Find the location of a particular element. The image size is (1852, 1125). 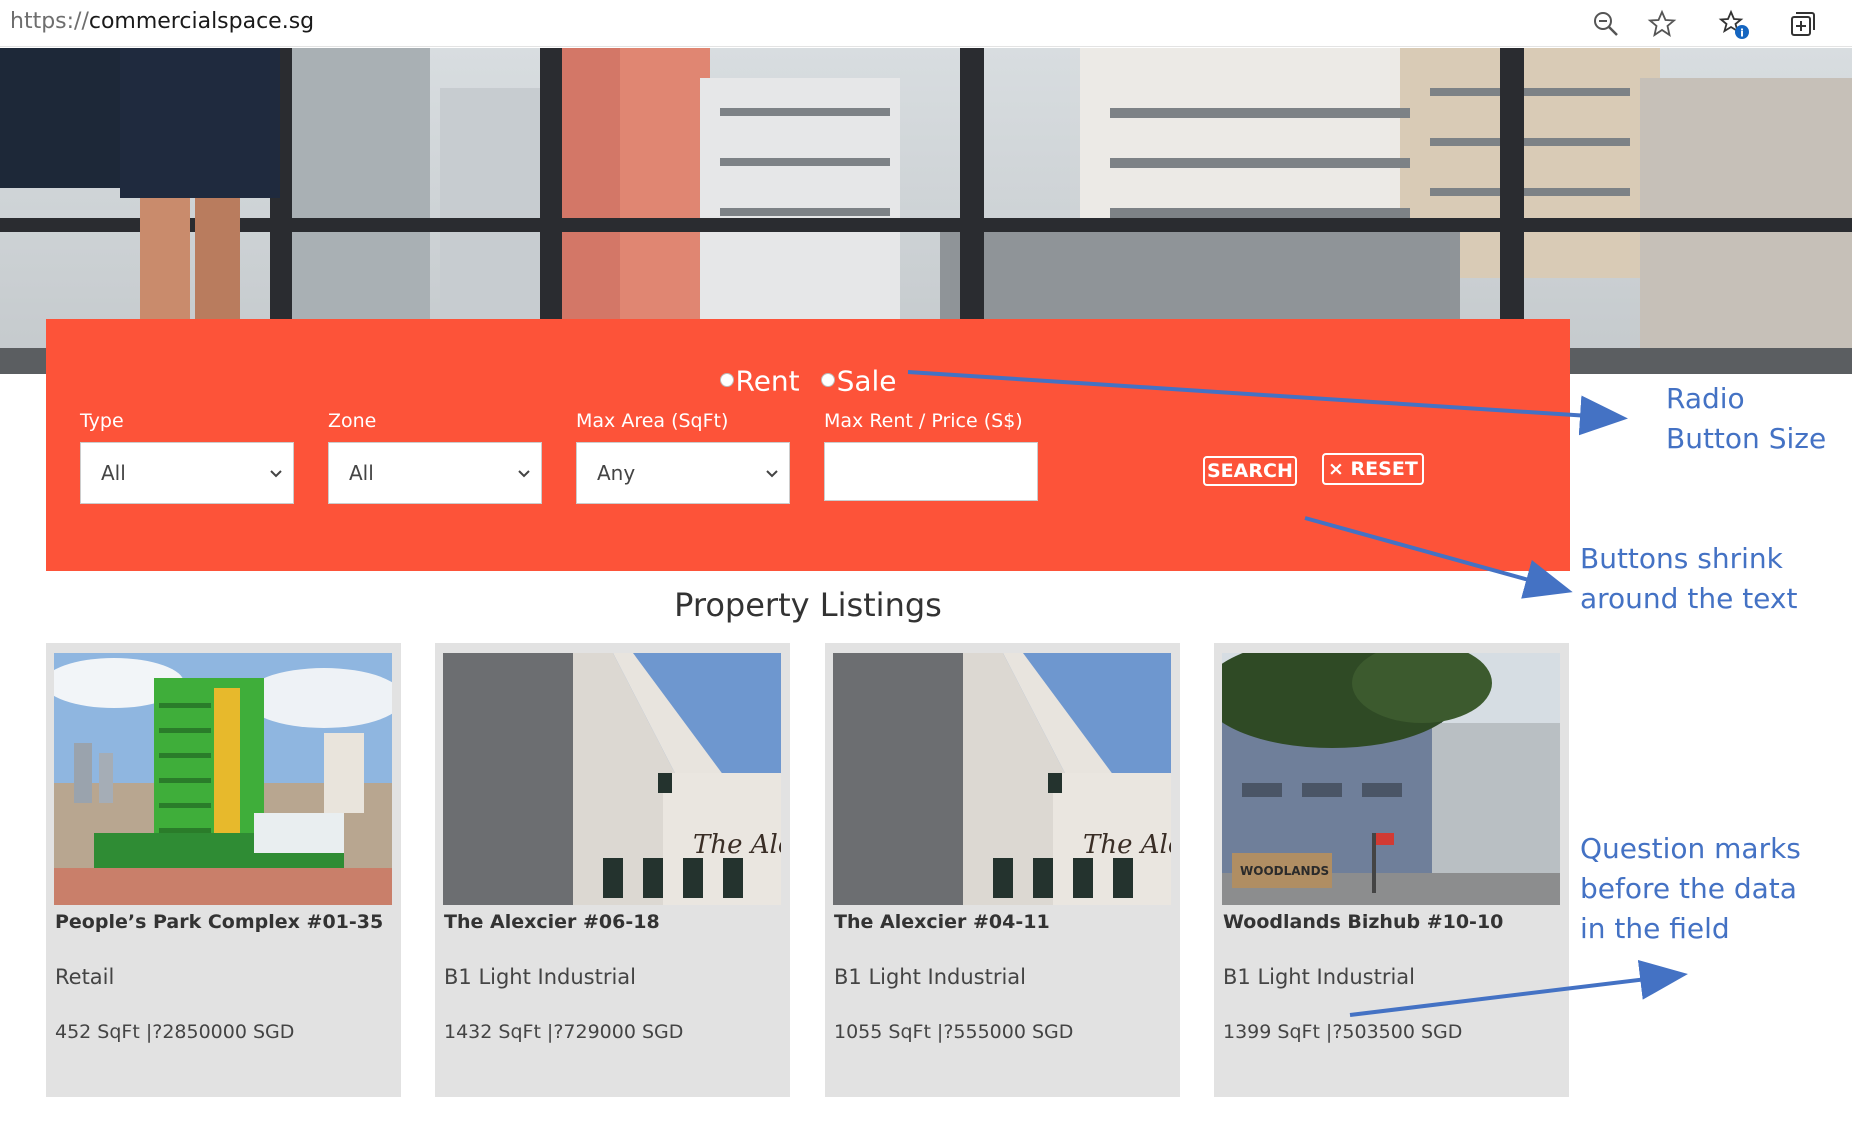

zone-label: Zone is located at coordinates (352, 421).